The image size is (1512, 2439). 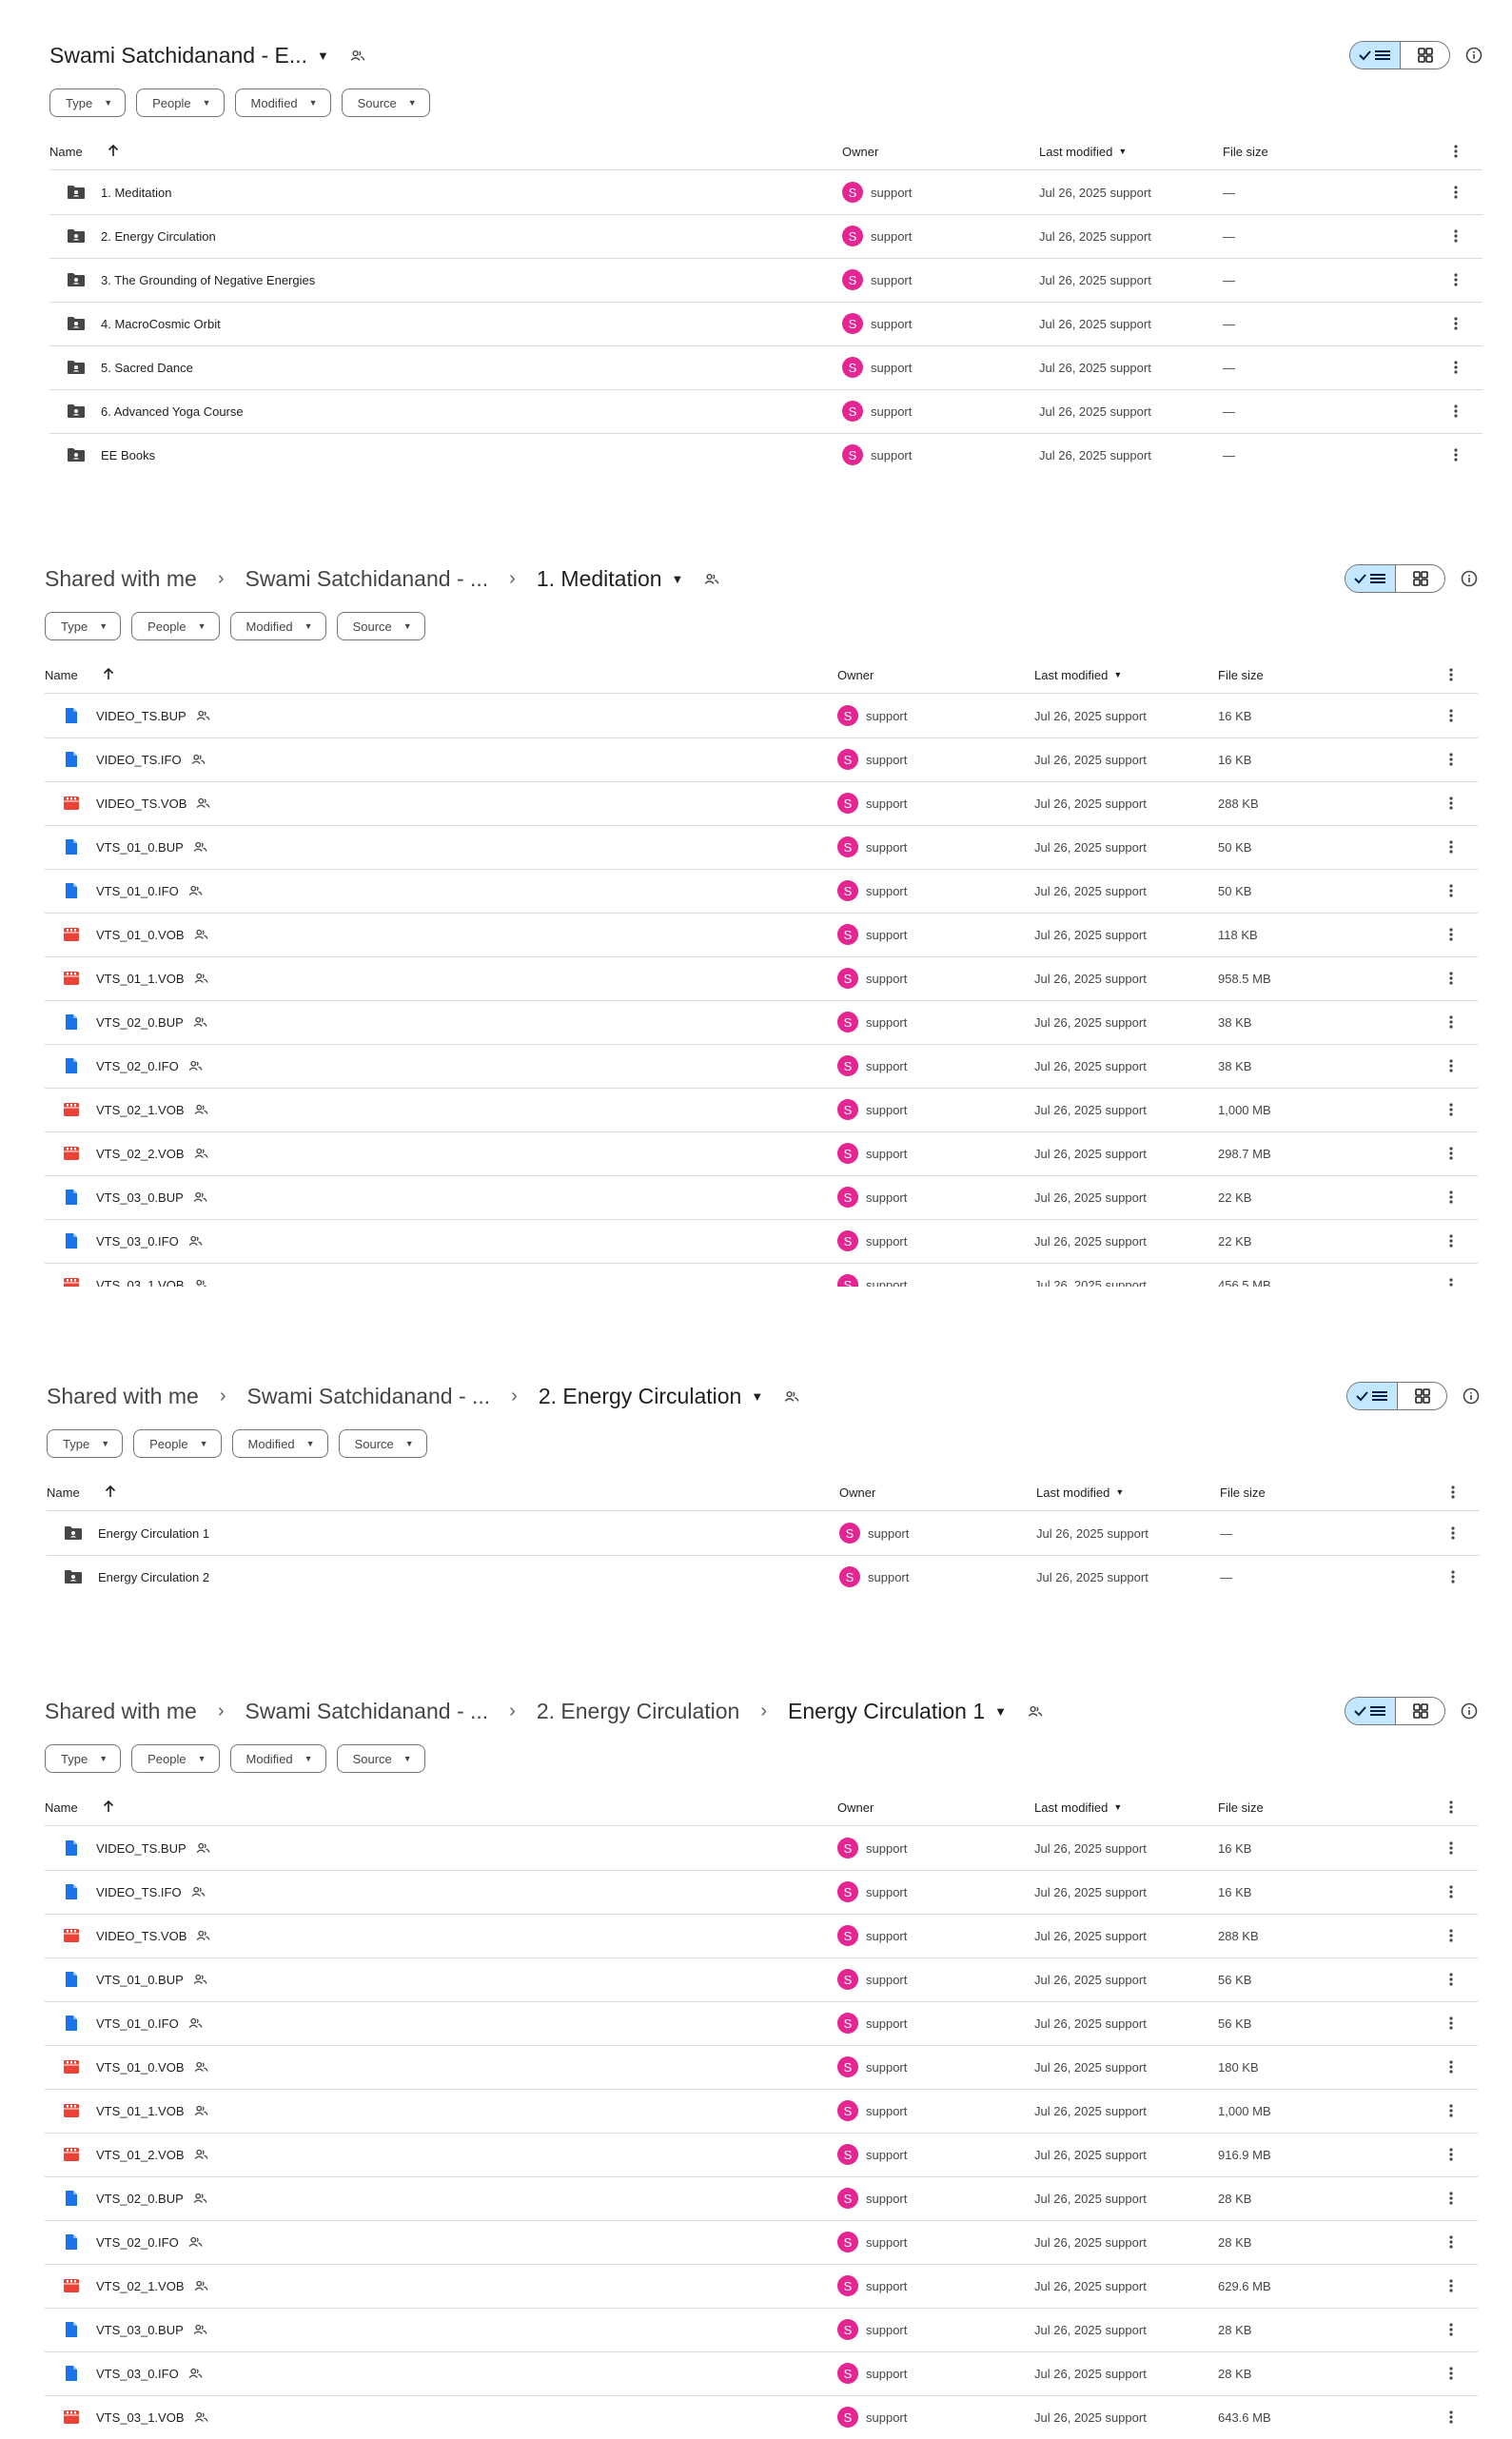 What do you see at coordinates (140, 2155) in the screenshot?
I see `file-name: VTS_01_2.VOB` at bounding box center [140, 2155].